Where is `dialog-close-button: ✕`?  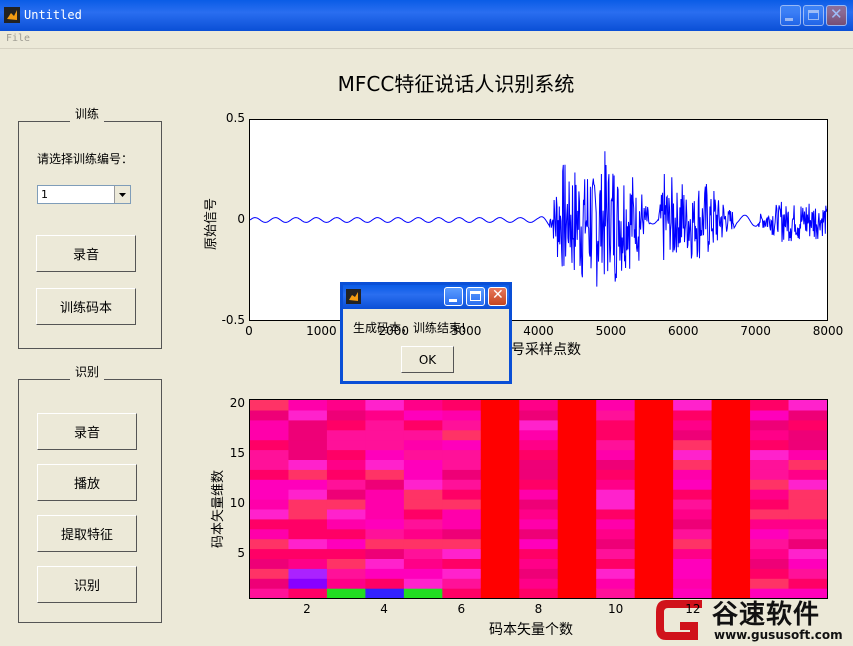 dialog-close-button: ✕ is located at coordinates (497, 296).